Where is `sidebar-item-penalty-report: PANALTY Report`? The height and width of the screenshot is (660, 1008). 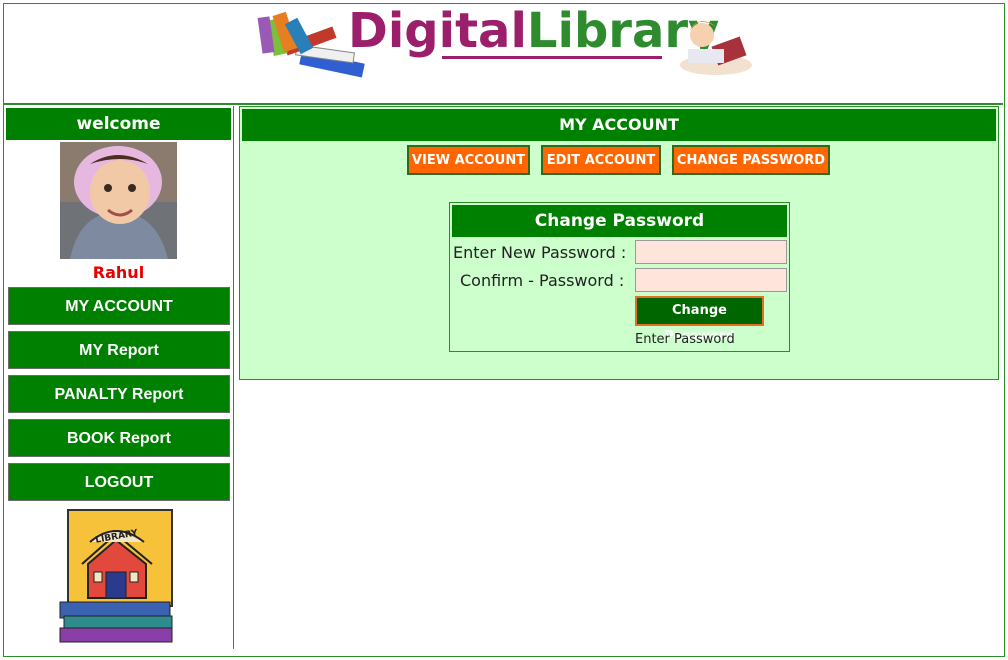
sidebar-item-penalty-report: PANALTY Report is located at coordinates (119, 394).